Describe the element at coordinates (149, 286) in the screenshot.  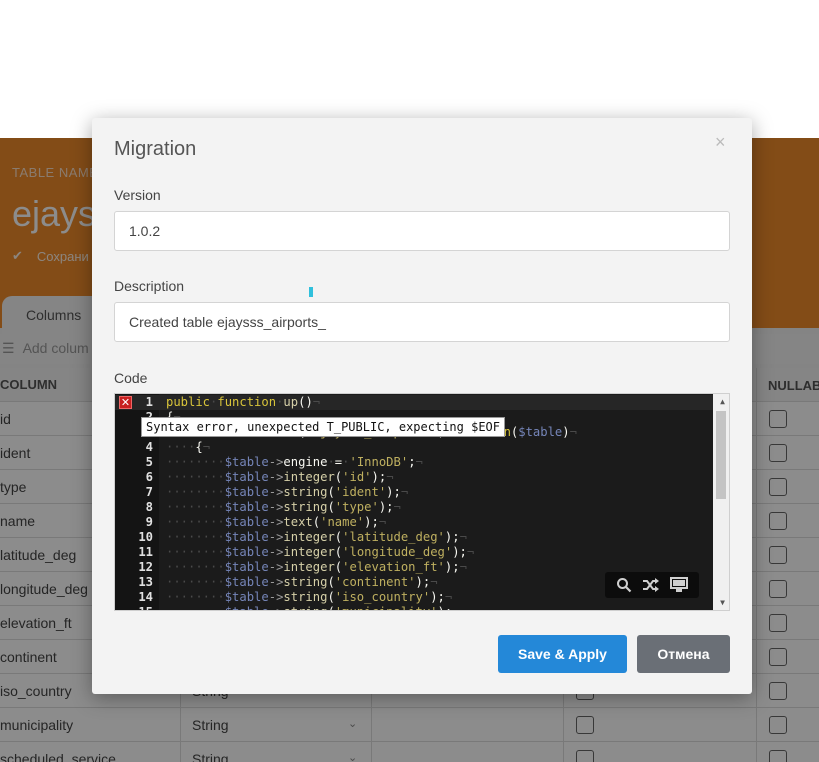
I see `description-label: Description` at that location.